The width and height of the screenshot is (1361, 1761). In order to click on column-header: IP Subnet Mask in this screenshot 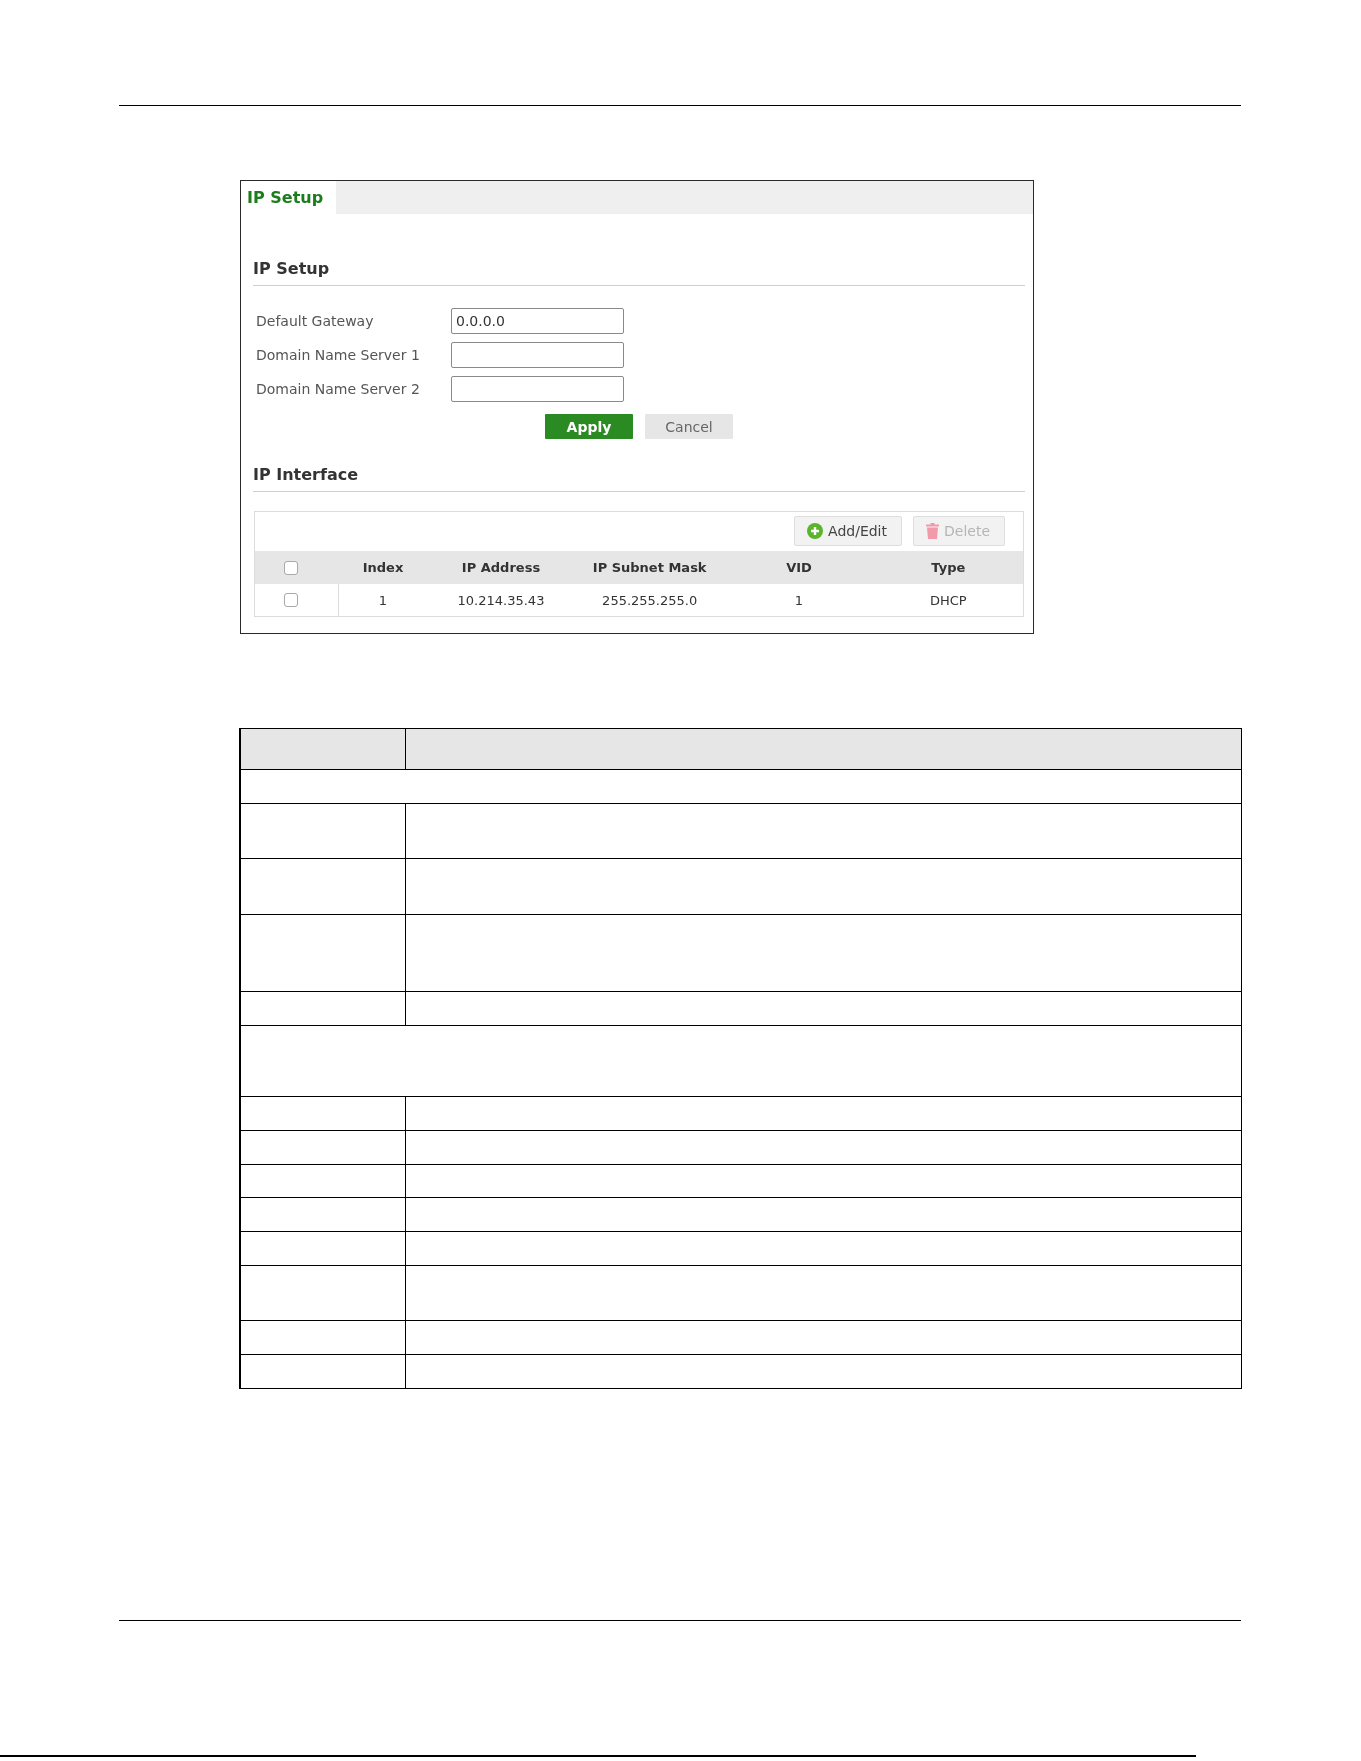, I will do `click(649, 567)`.